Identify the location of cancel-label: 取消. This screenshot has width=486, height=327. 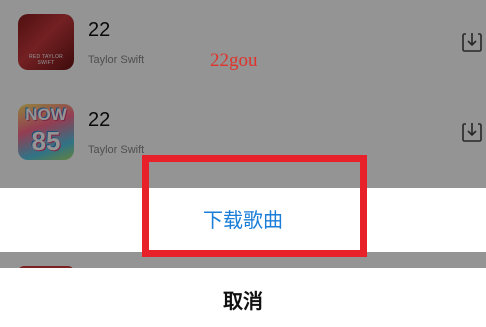
(243, 300).